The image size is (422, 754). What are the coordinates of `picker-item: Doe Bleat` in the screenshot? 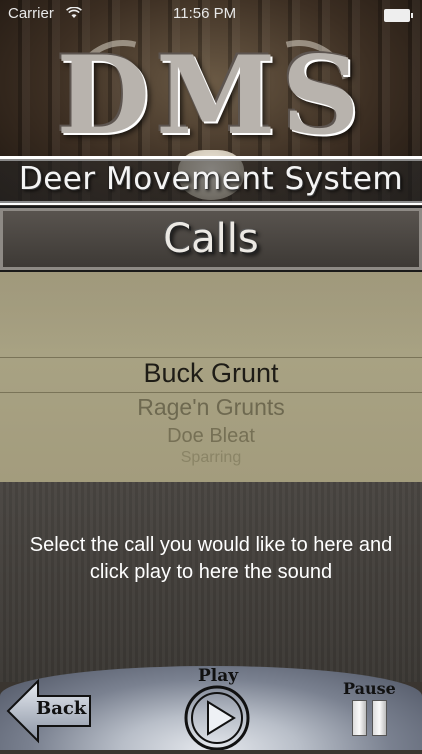 It's located at (211, 436).